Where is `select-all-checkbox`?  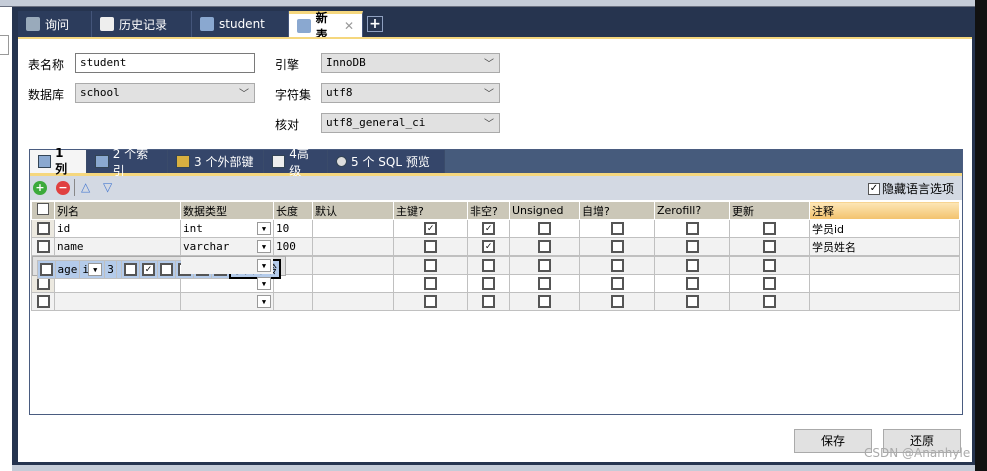
select-all-checkbox is located at coordinates (43, 209).